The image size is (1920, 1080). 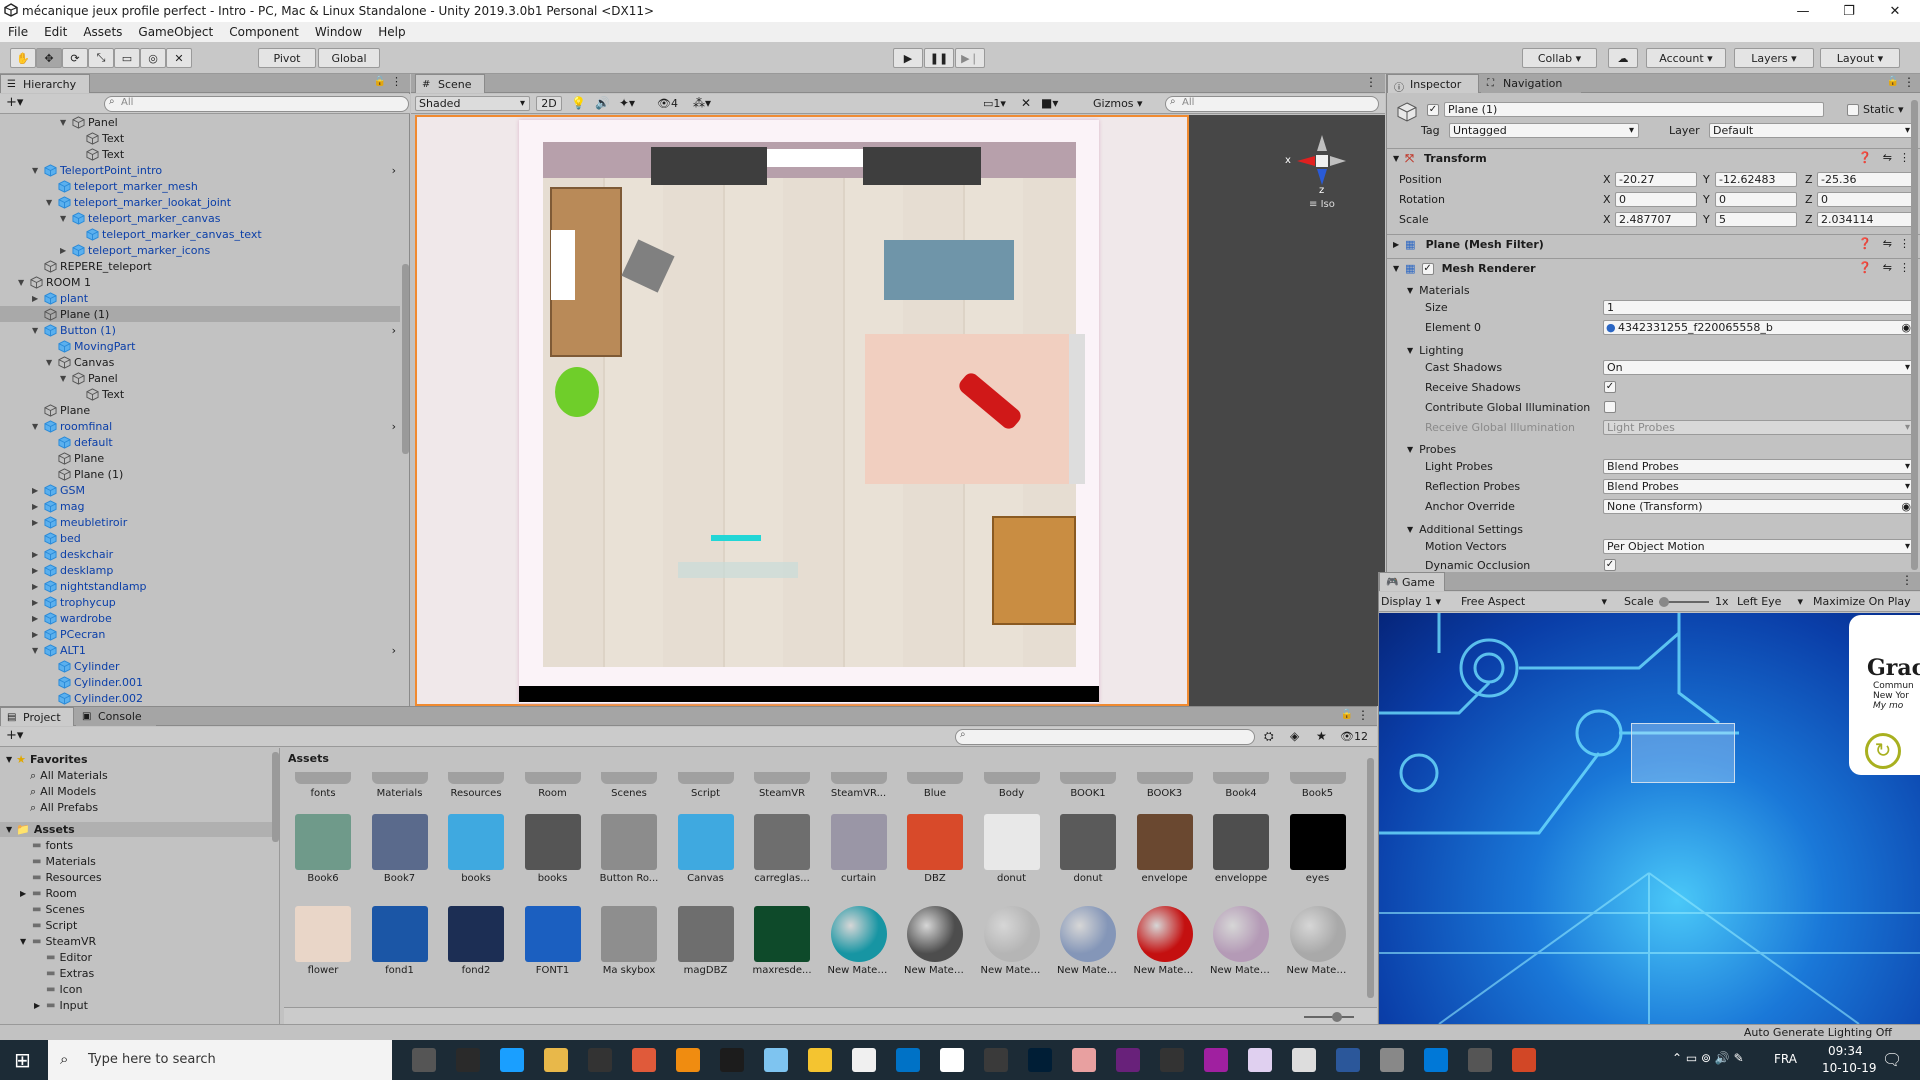 What do you see at coordinates (1756, 179) in the screenshot?
I see `position-y-field: -12.62483` at bounding box center [1756, 179].